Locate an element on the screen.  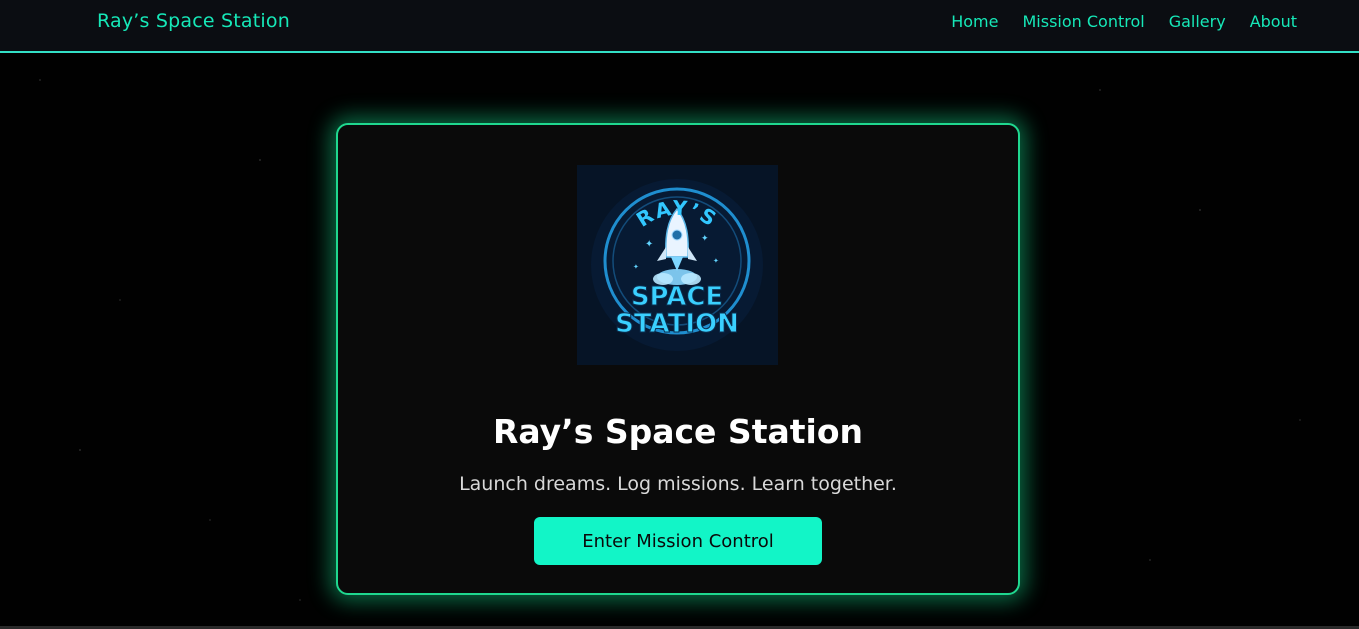
hero-title: Ray’s Space Station is located at coordinates (678, 431).